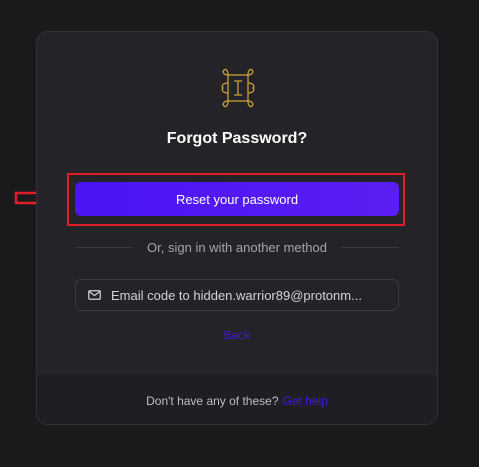 This screenshot has height=467, width=479. What do you see at coordinates (212, 400) in the screenshot?
I see `footer-text: Don't have any of these?` at bounding box center [212, 400].